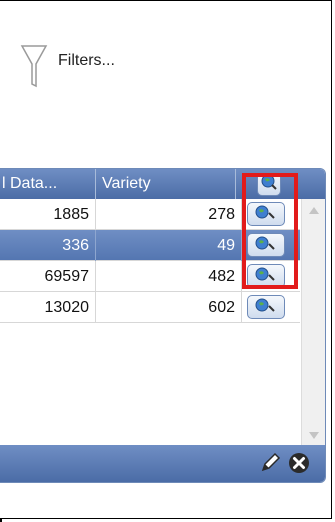 This screenshot has height=522, width=335. I want to click on table-row: 69597 482, so click(150, 276).